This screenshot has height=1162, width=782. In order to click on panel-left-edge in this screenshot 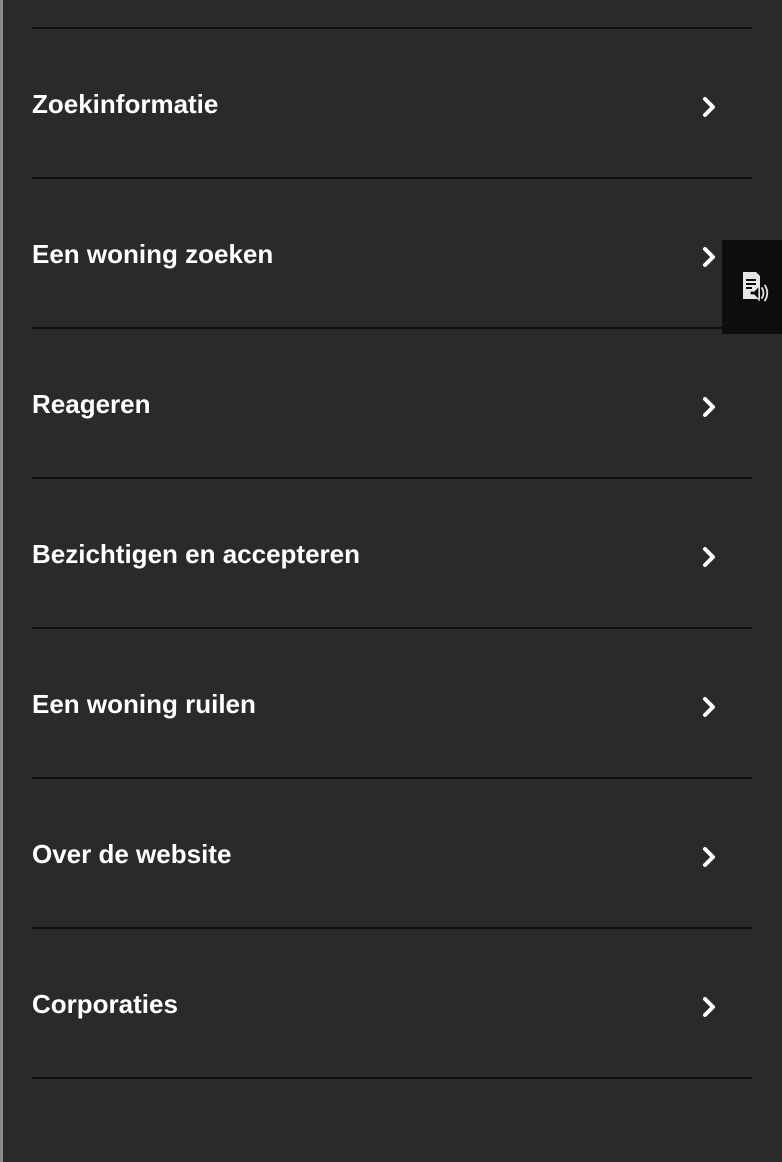, I will do `click(1, 581)`.